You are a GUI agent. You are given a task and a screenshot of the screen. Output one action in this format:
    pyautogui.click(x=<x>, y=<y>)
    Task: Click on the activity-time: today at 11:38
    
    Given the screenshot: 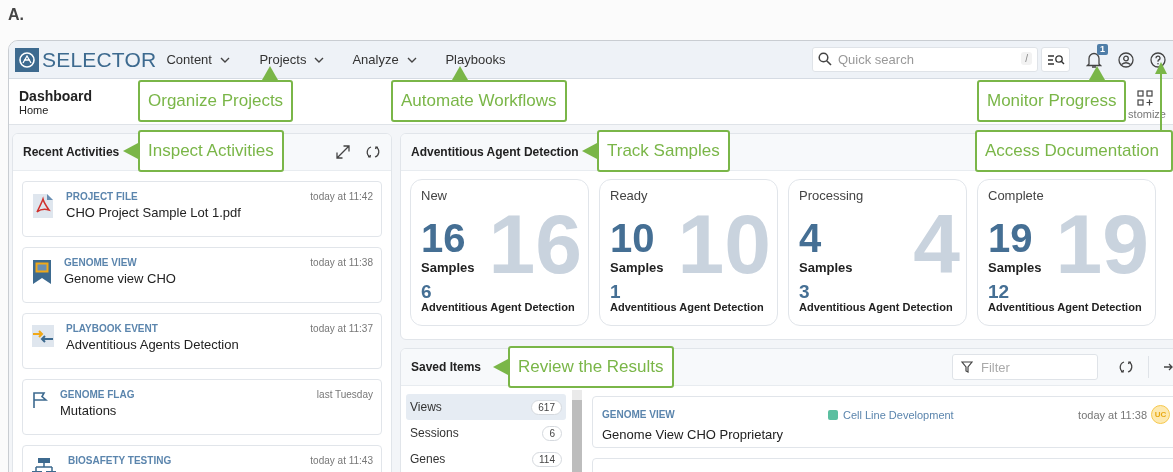 What is the action you would take?
    pyautogui.click(x=341, y=262)
    